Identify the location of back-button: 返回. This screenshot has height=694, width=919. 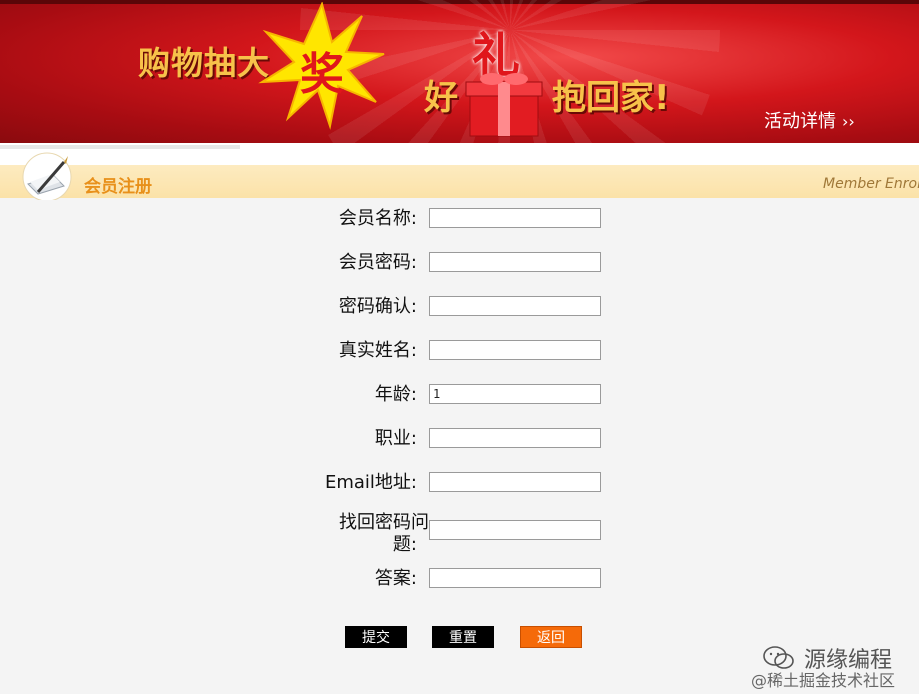
(551, 637).